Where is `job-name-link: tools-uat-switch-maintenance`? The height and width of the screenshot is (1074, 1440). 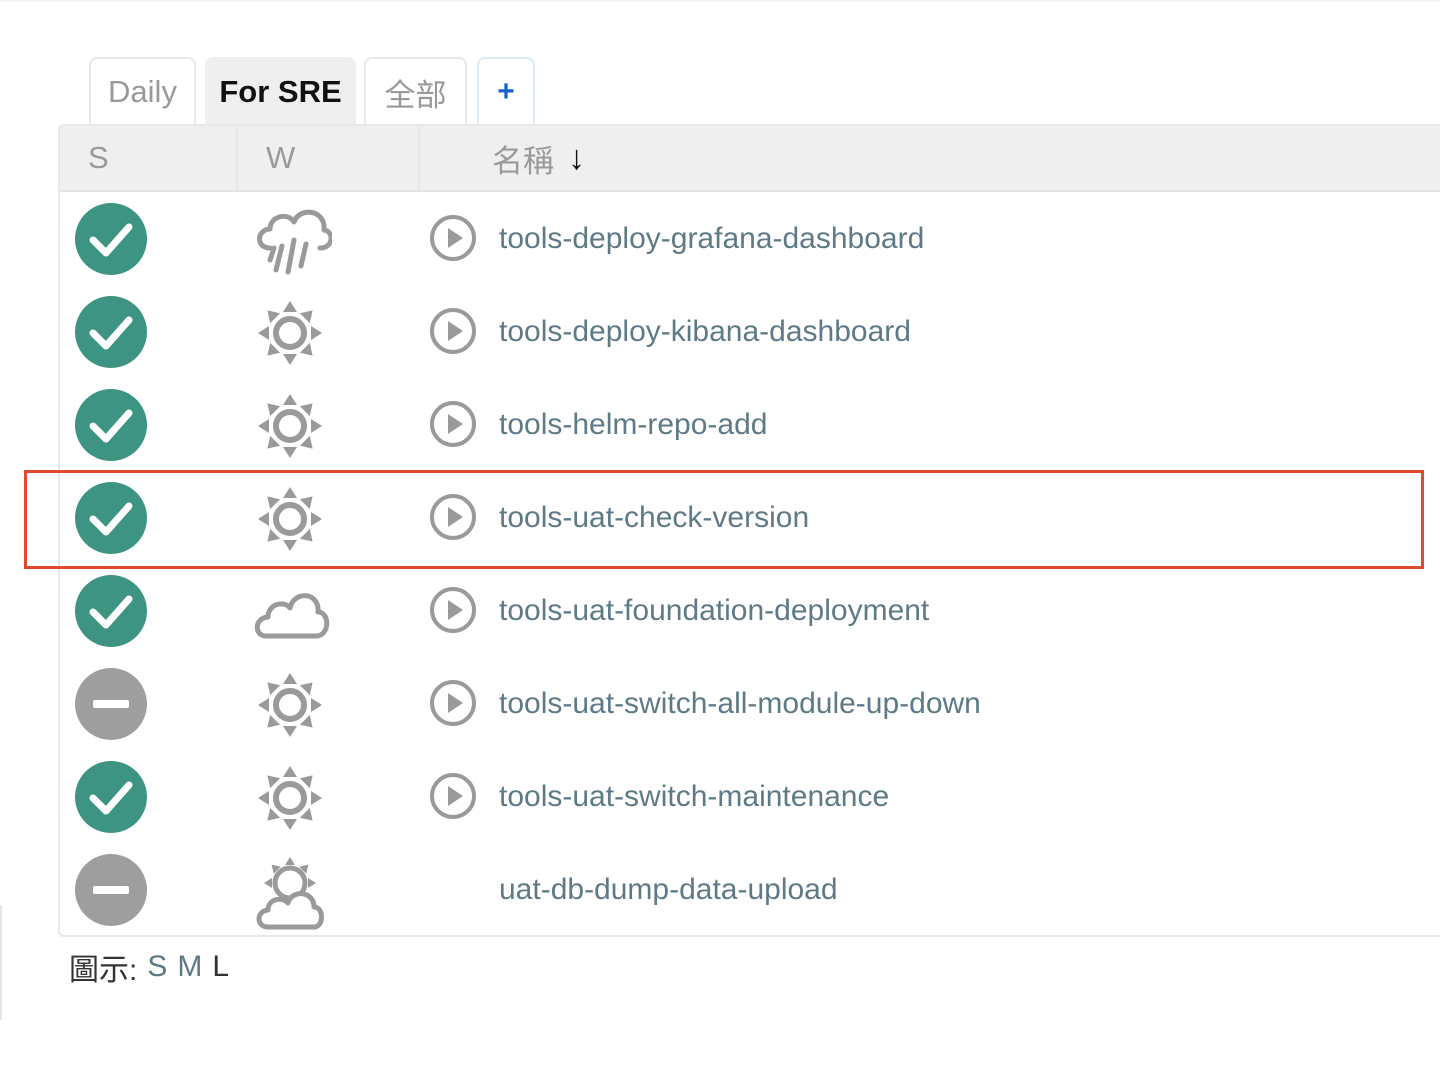 job-name-link: tools-uat-switch-maintenance is located at coordinates (694, 796).